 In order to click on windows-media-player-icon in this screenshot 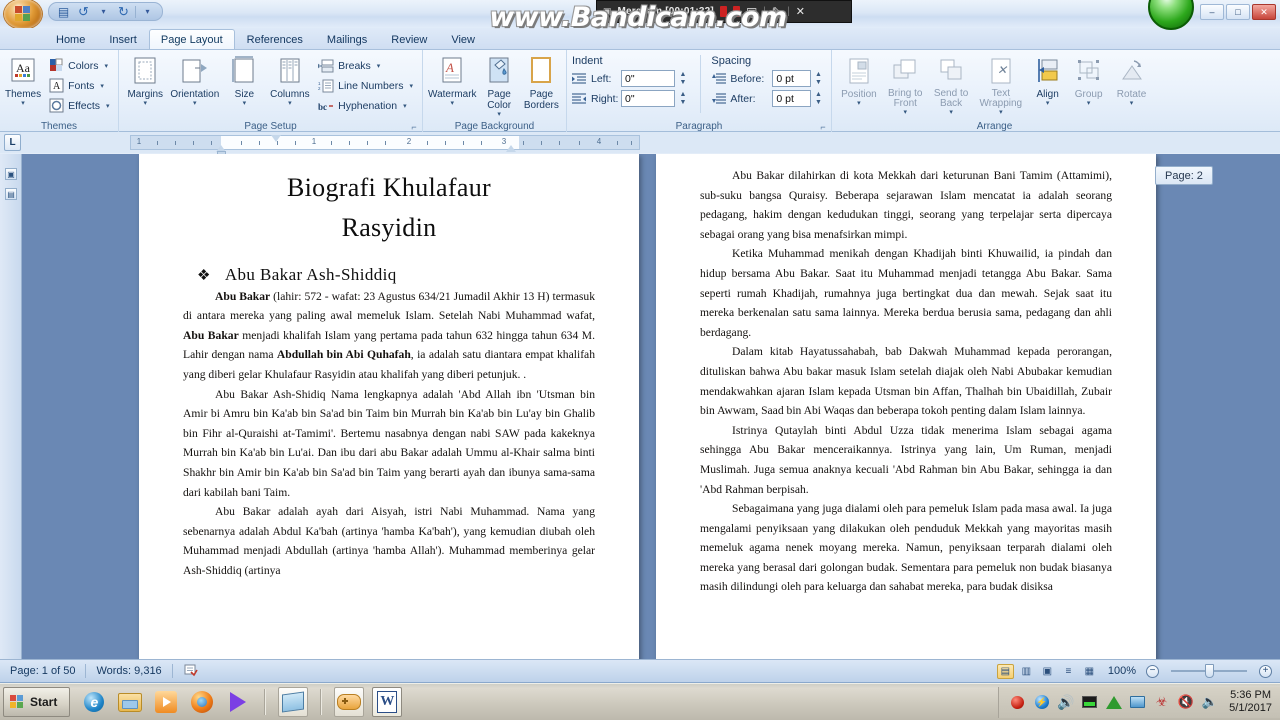, I will do `click(166, 702)`.